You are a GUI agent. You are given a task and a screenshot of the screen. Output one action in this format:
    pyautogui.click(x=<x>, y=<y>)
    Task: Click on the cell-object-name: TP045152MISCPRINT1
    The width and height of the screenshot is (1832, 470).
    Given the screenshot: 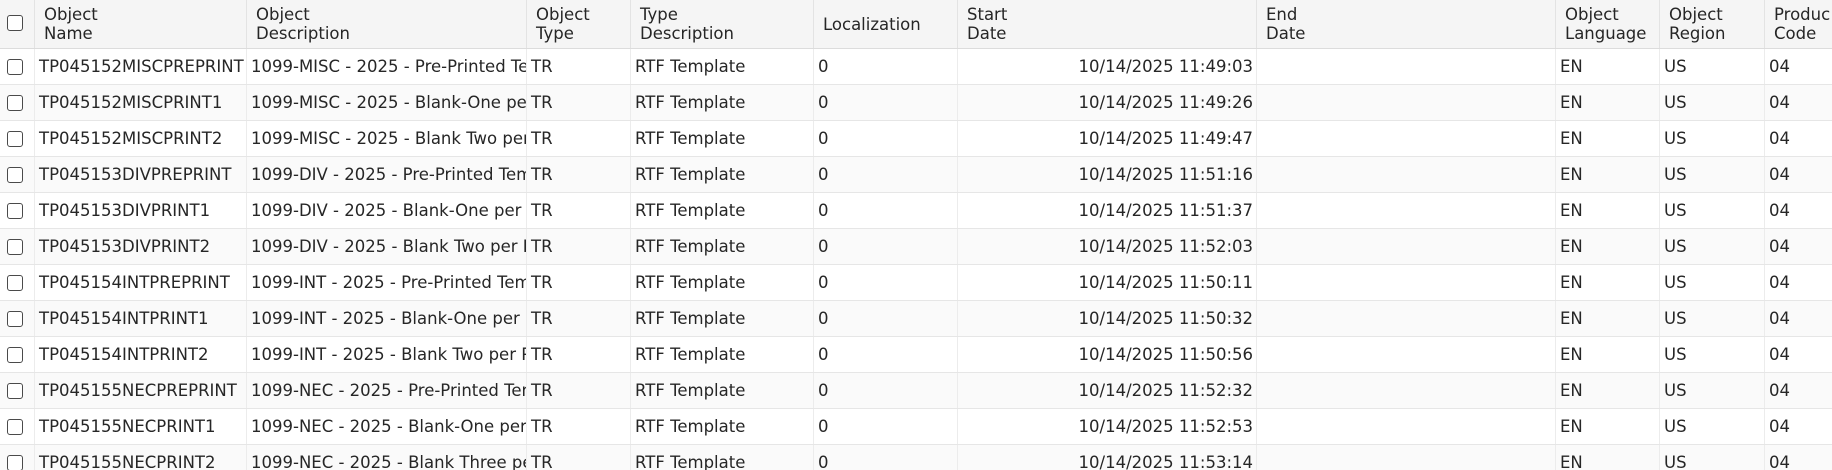 What is the action you would take?
    pyautogui.click(x=141, y=102)
    